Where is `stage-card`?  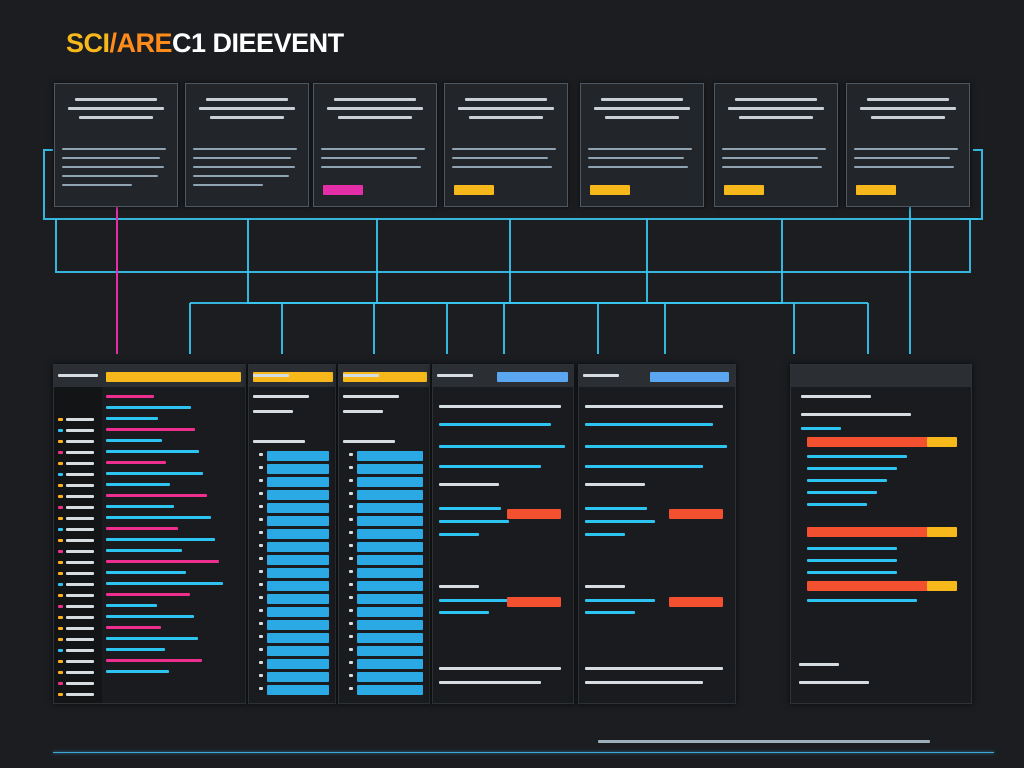
stage-card is located at coordinates (642, 145).